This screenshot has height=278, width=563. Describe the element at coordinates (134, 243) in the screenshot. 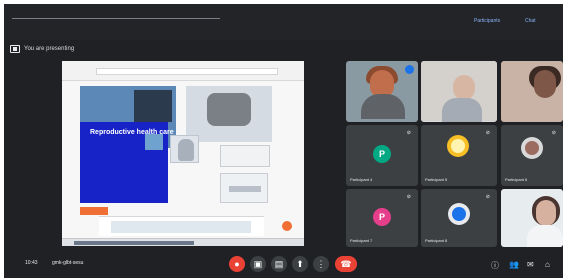

I see `taskbar-icons` at that location.